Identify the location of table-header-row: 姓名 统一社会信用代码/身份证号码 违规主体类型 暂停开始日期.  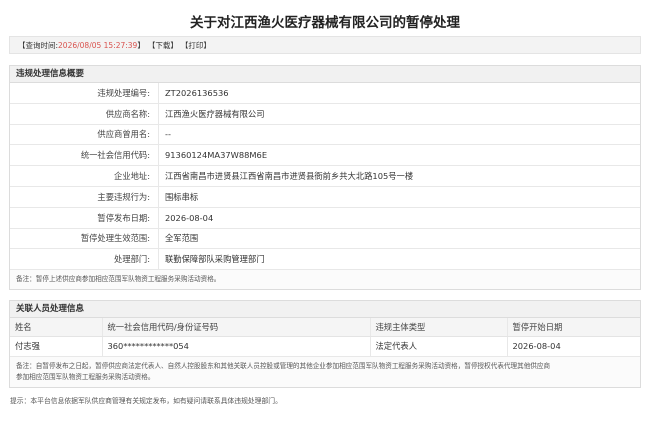
(325, 327).